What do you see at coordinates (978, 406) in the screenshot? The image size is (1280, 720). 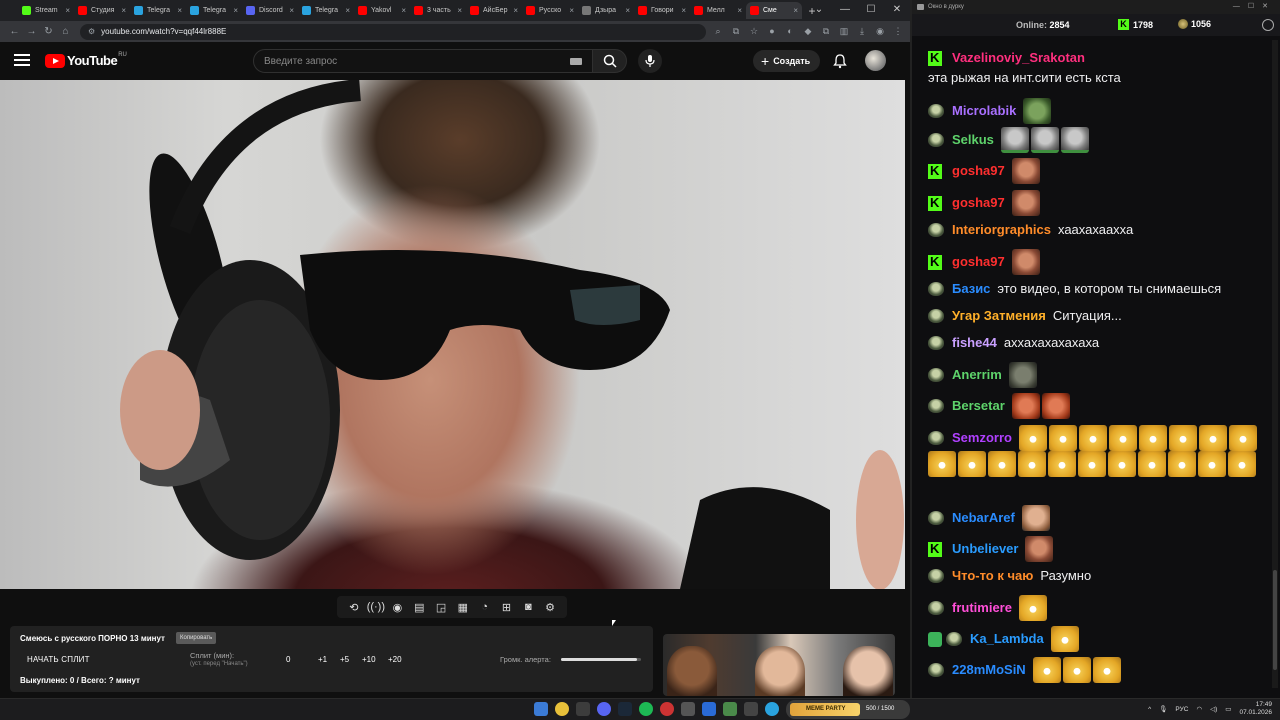 I see `chat-username: Bersetar` at bounding box center [978, 406].